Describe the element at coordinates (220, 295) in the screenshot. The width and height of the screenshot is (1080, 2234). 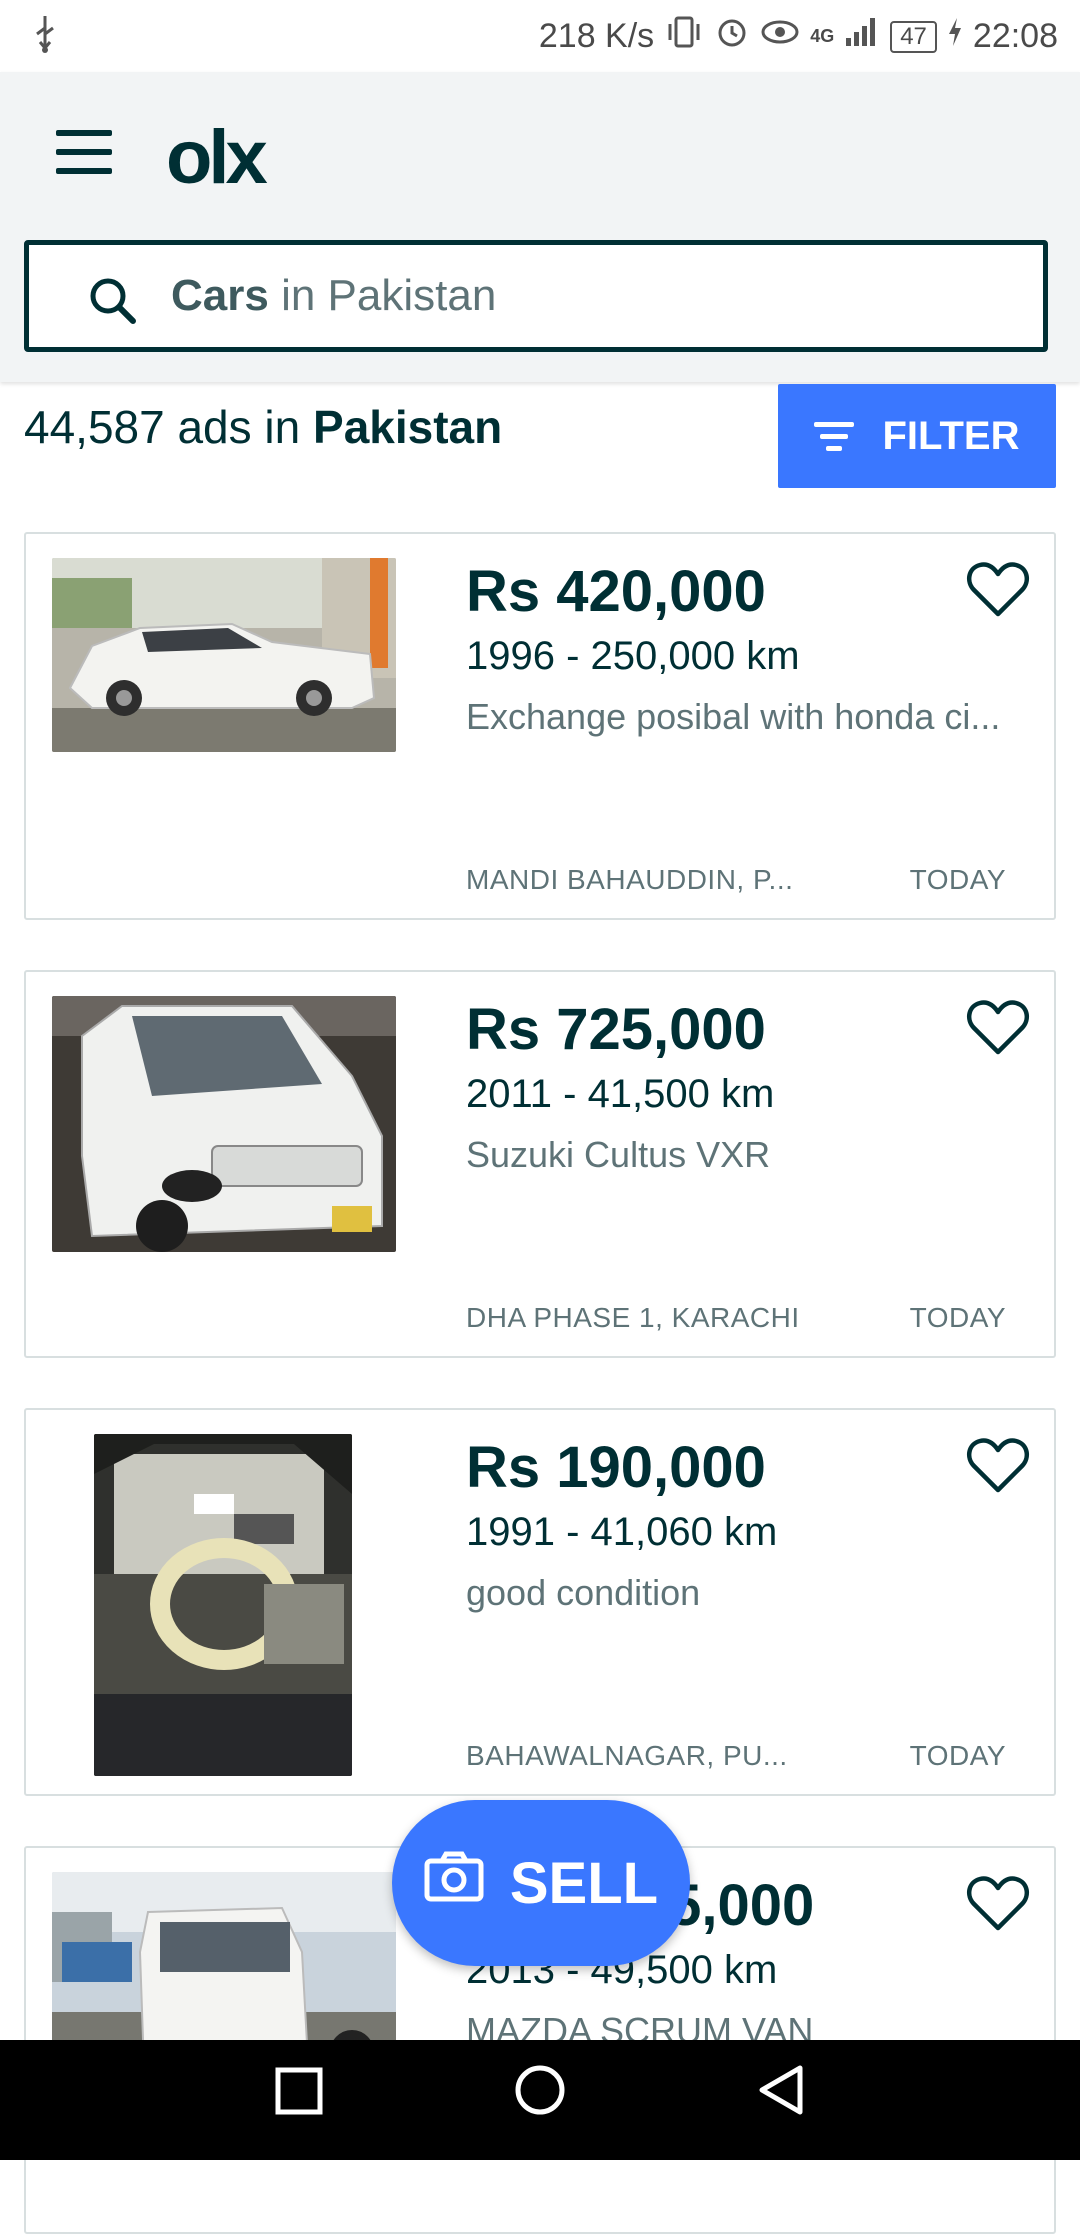
I see `search-category: Cars` at that location.